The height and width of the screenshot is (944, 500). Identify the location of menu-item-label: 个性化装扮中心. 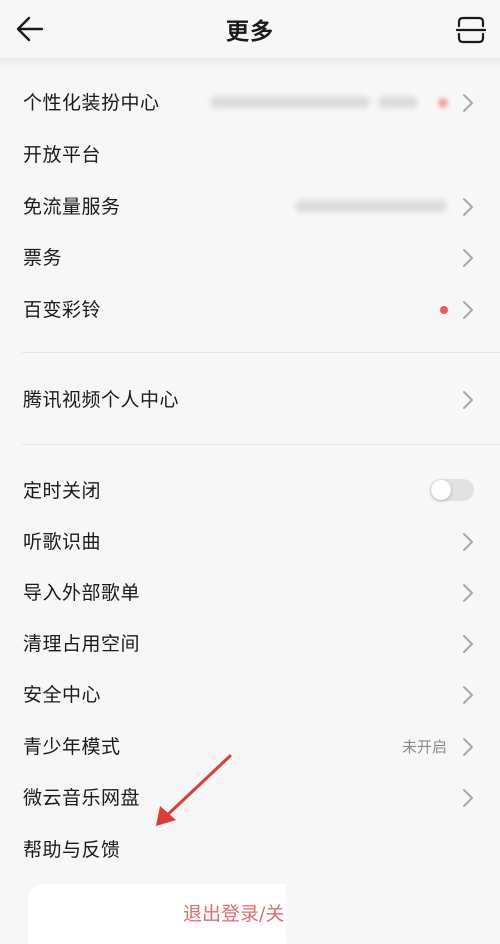
(91, 103).